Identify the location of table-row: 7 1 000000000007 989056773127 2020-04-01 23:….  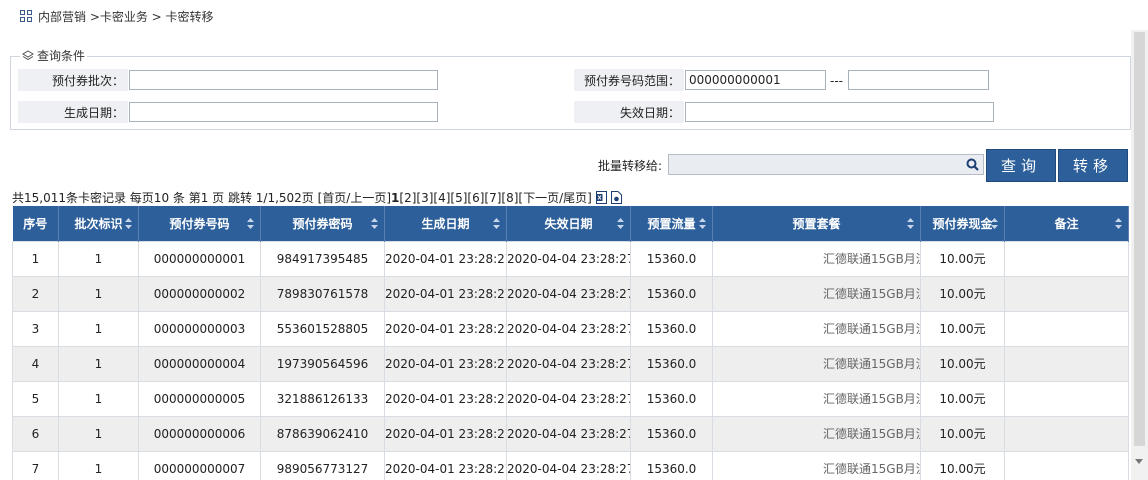
(570, 465).